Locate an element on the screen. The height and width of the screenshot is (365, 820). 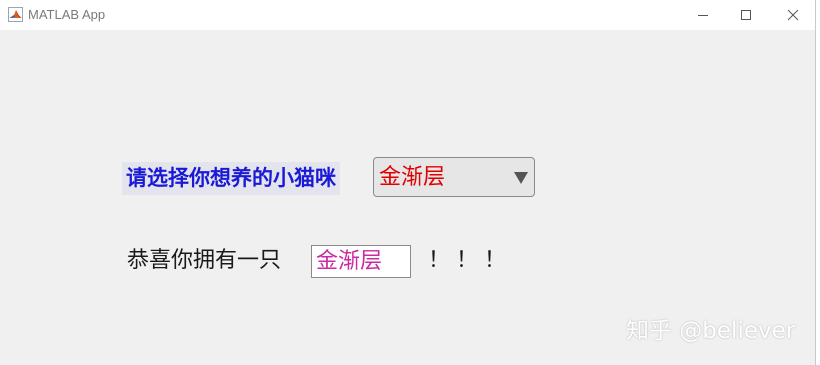
cat-breed-dropdown: 金渐层 is located at coordinates (454, 177).